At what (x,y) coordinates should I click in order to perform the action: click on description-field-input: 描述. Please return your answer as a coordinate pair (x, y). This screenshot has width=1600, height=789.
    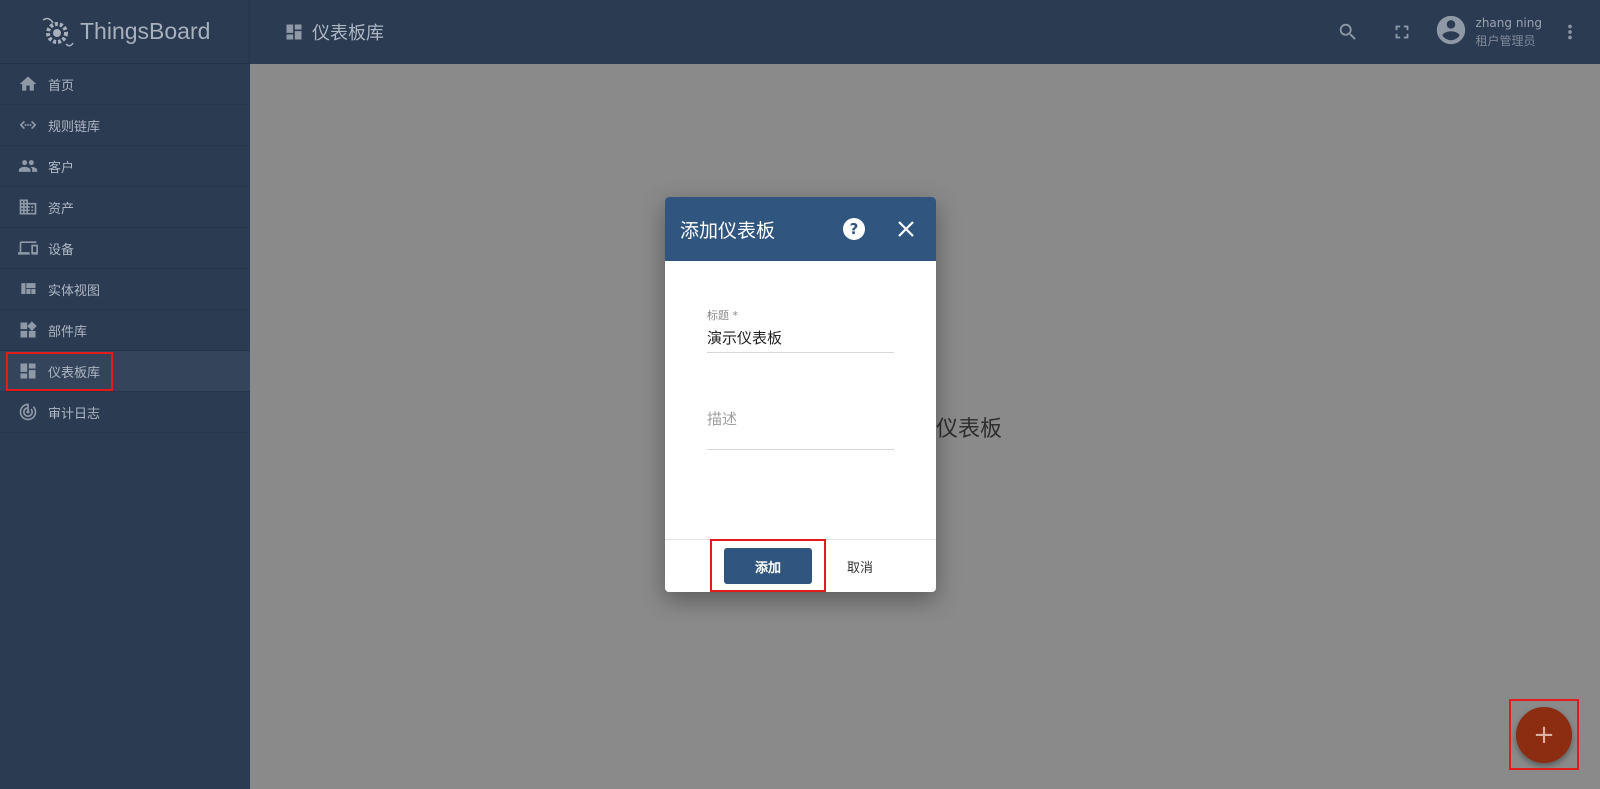
    Looking at the image, I should click on (800, 428).